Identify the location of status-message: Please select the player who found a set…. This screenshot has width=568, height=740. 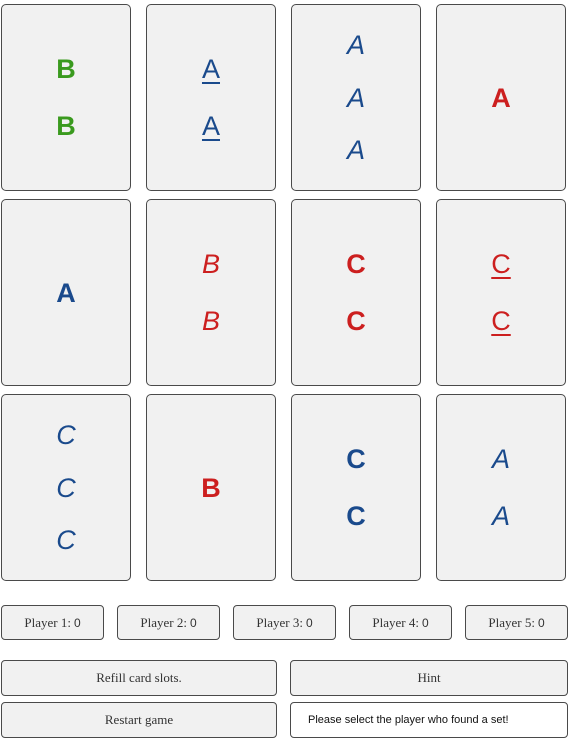
(429, 720).